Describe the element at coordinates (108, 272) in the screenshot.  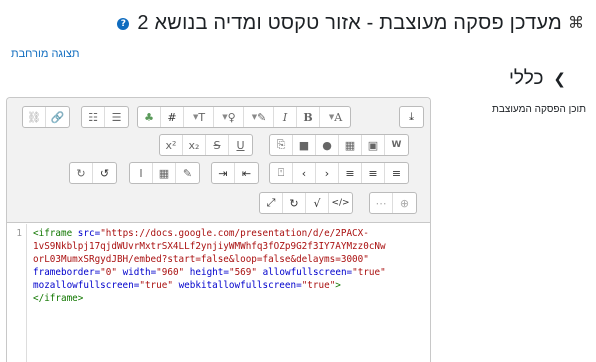
I see `code-token: "0"` at that location.